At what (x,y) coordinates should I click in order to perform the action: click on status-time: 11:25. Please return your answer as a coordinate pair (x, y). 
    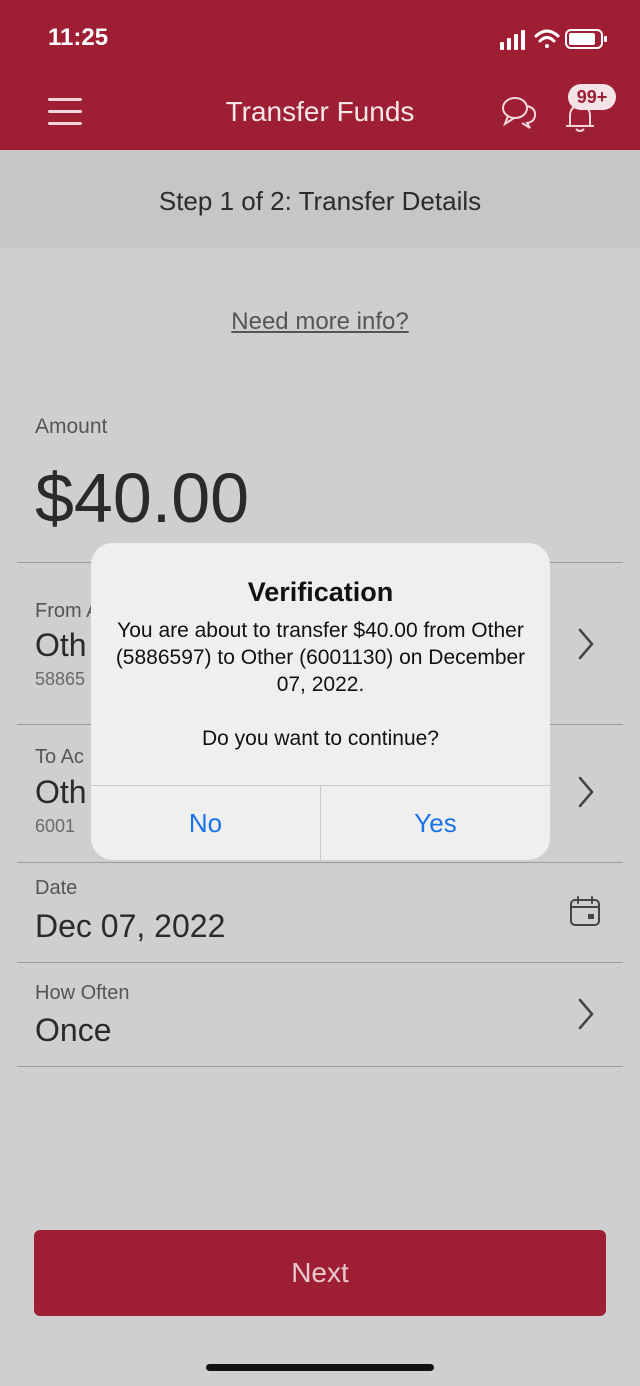
    Looking at the image, I should click on (78, 37).